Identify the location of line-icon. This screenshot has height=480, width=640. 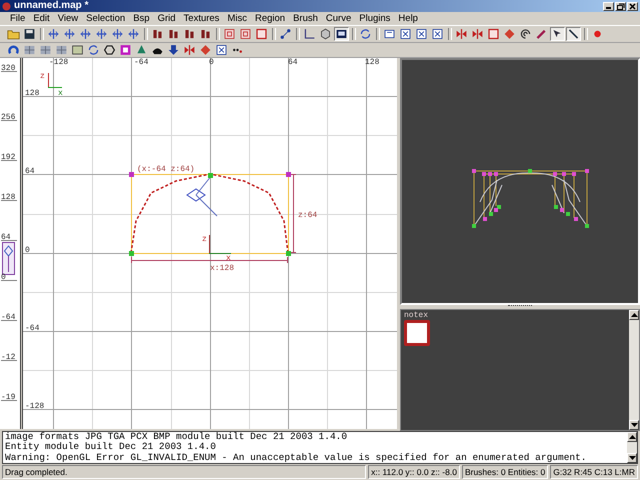
(573, 33).